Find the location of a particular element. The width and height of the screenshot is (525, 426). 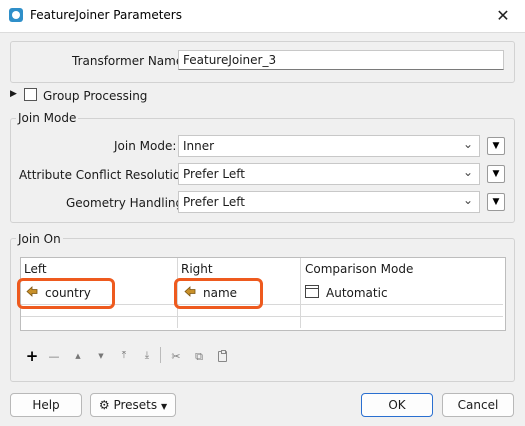

join-mode-menu-button: ▼ is located at coordinates (496, 146).